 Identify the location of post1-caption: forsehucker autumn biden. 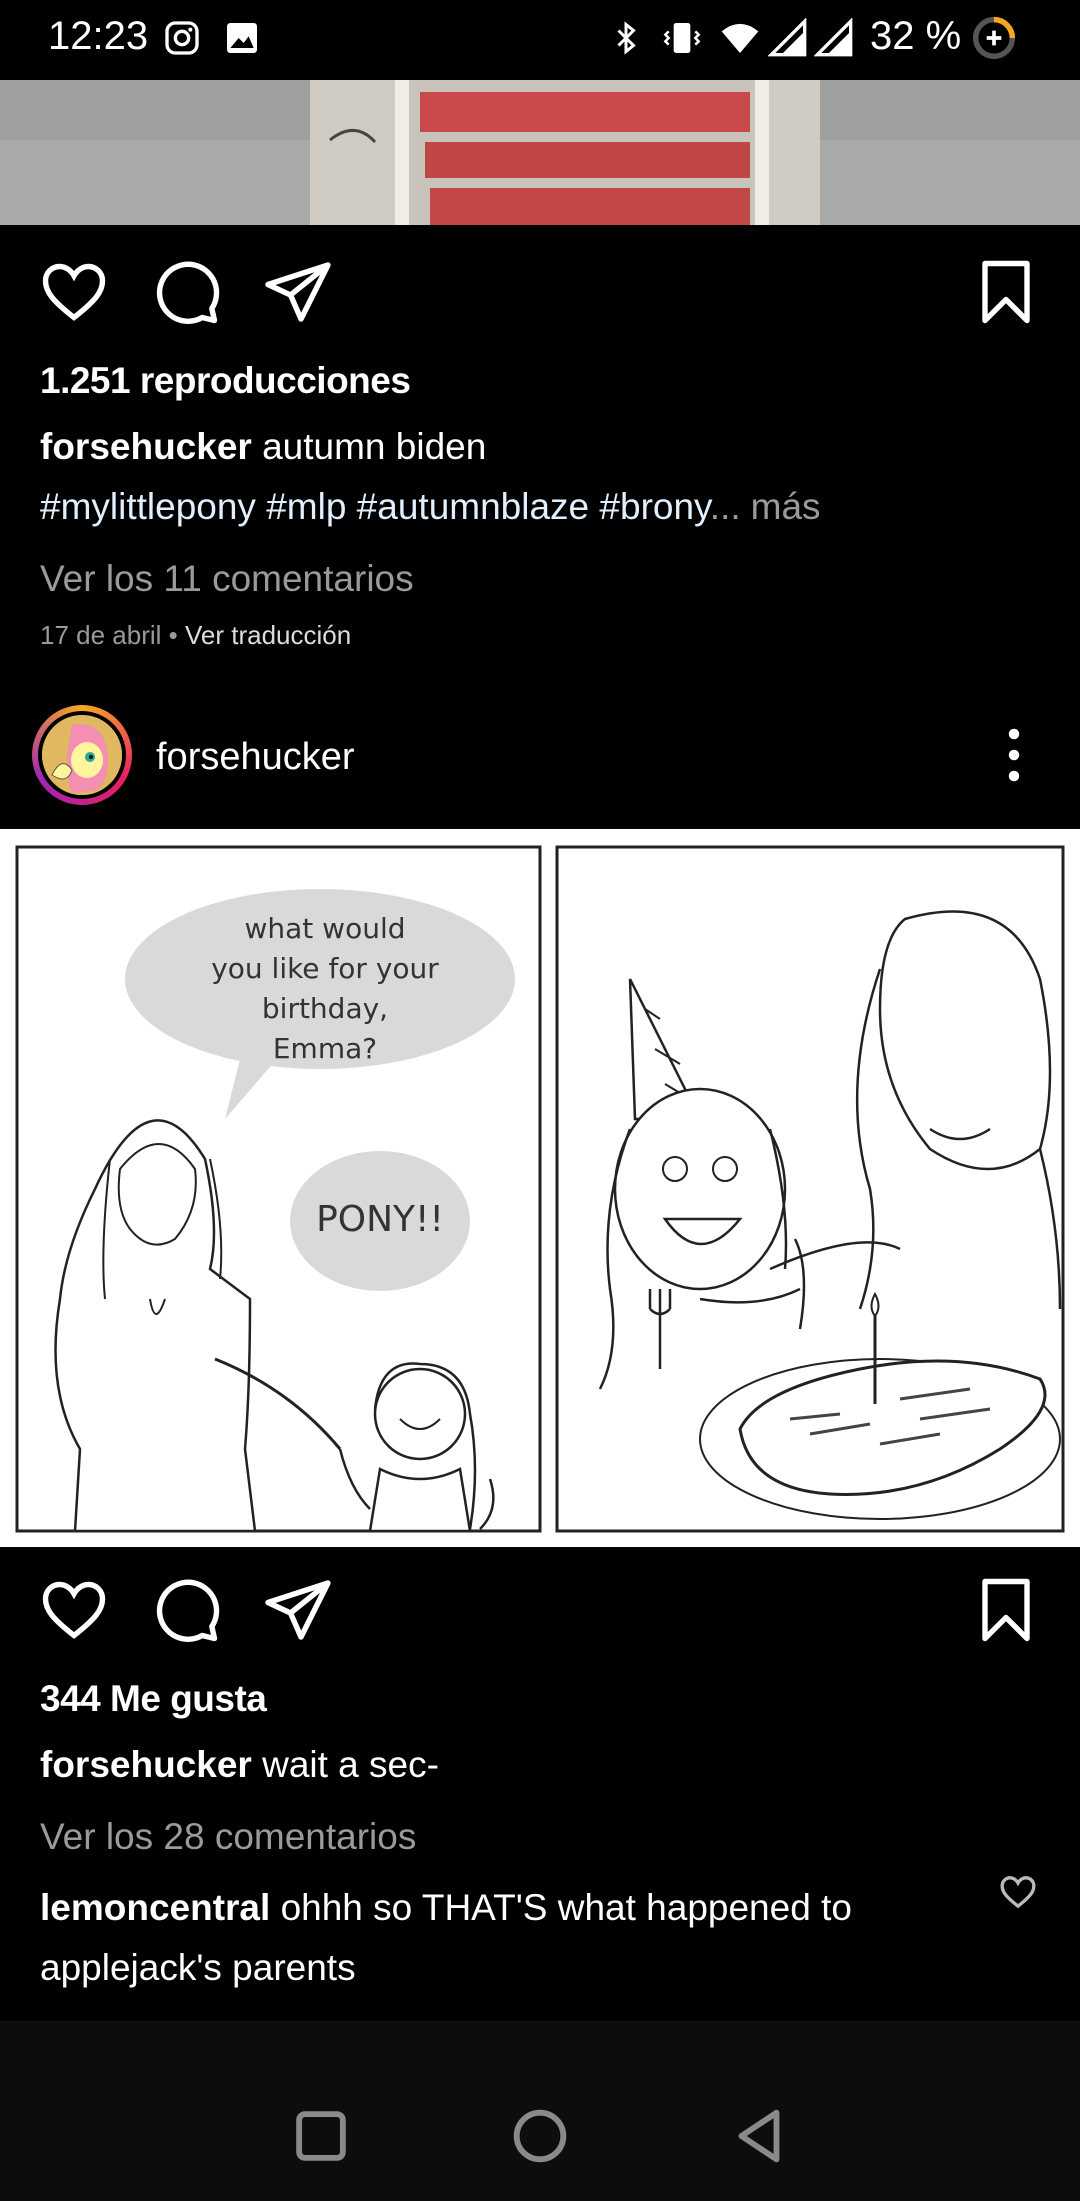
(263, 447).